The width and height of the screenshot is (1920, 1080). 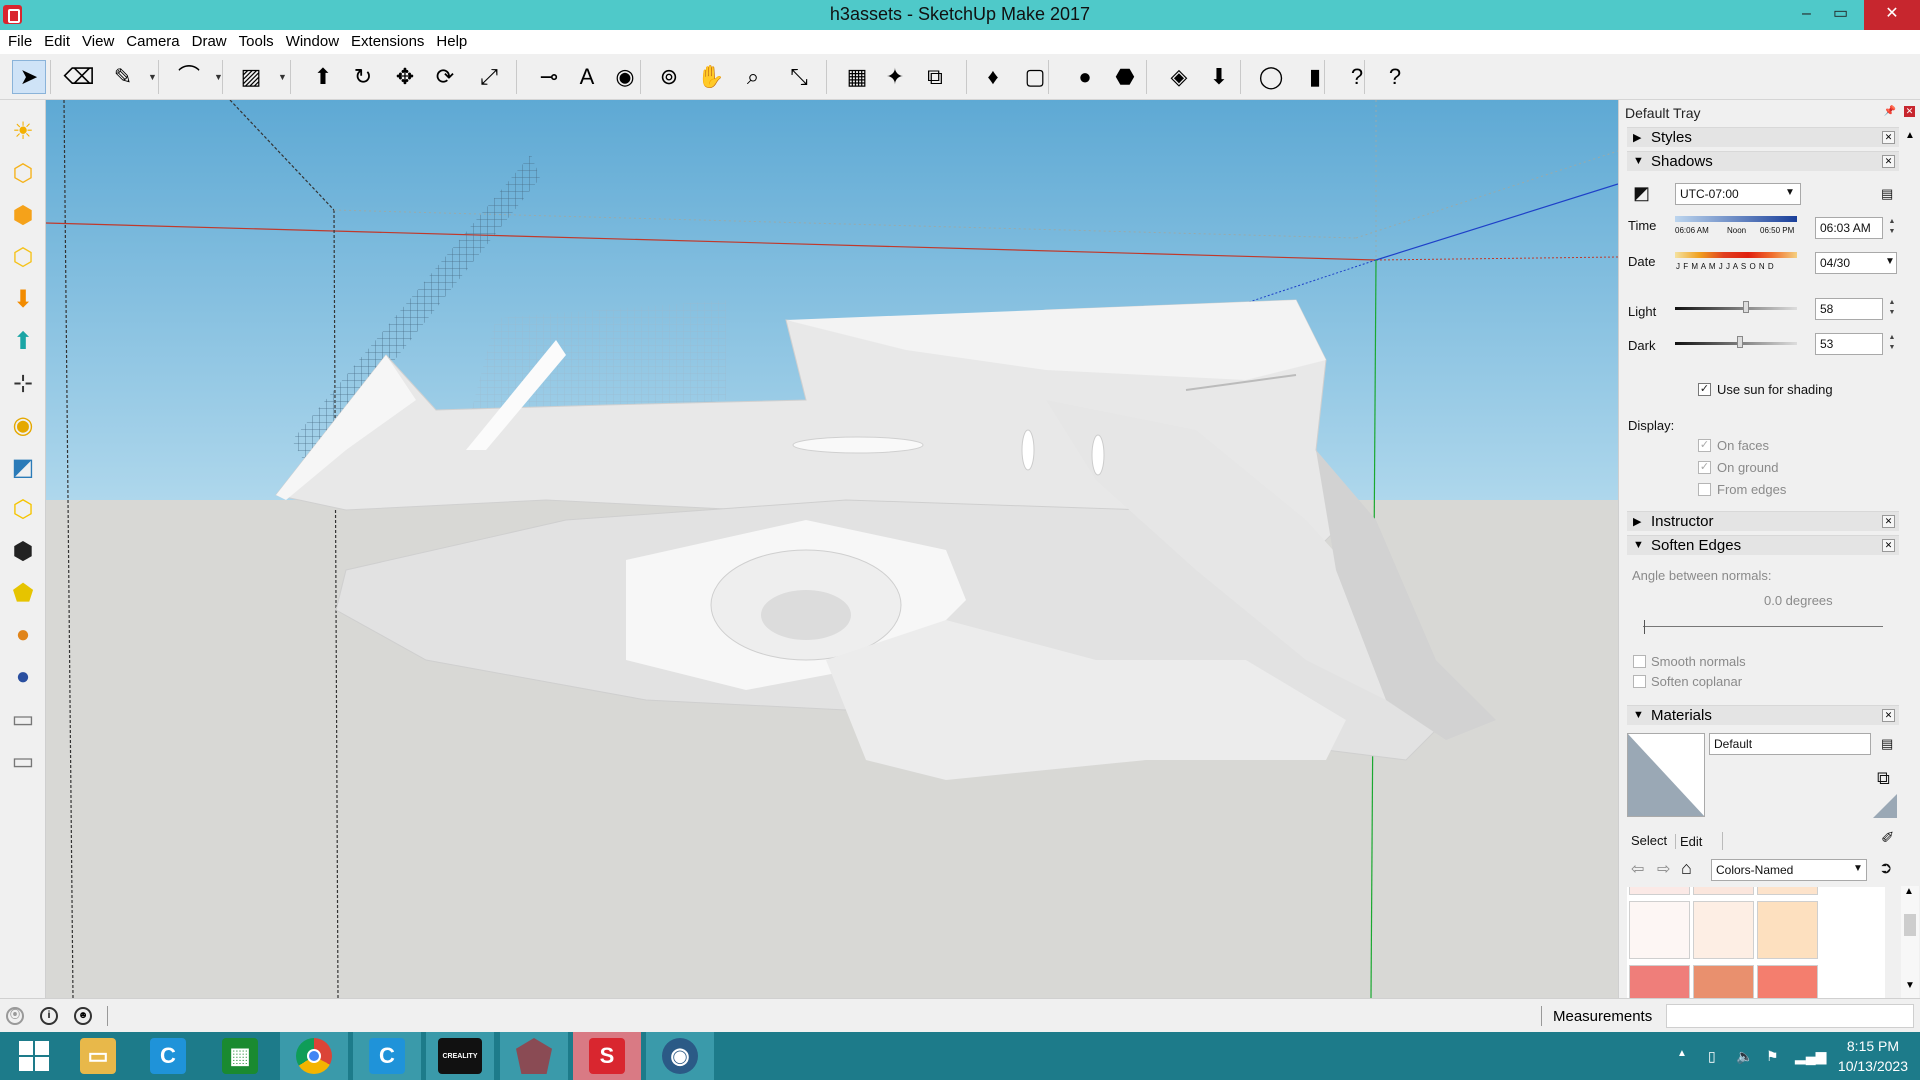 I want to click on preview-icon: ▮, so click(x=1315, y=77).